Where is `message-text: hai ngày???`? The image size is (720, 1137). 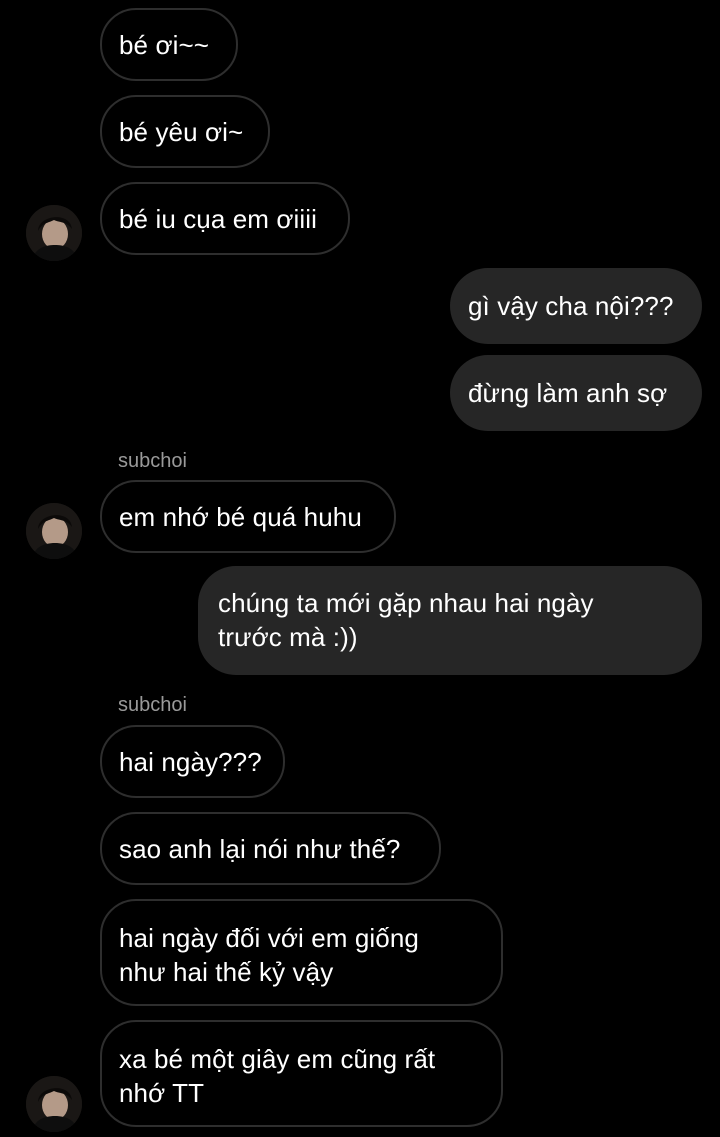
message-text: hai ngày??? is located at coordinates (190, 761).